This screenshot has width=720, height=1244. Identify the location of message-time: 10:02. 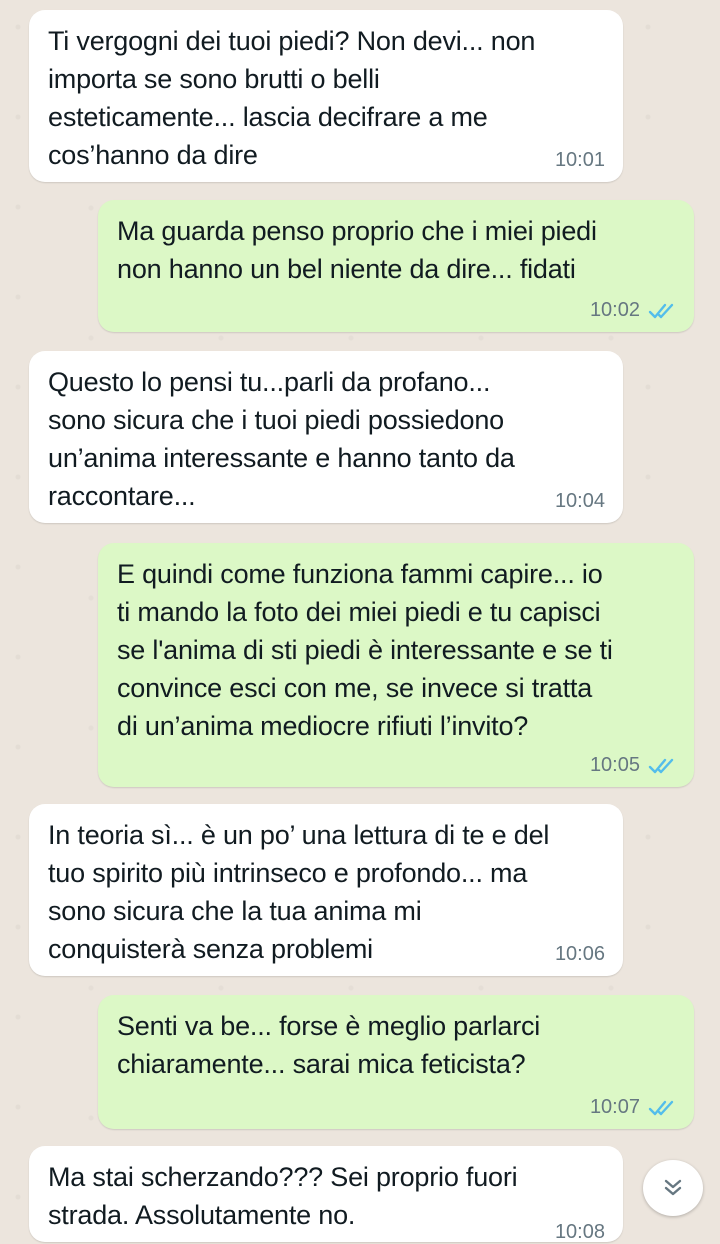
(614, 310).